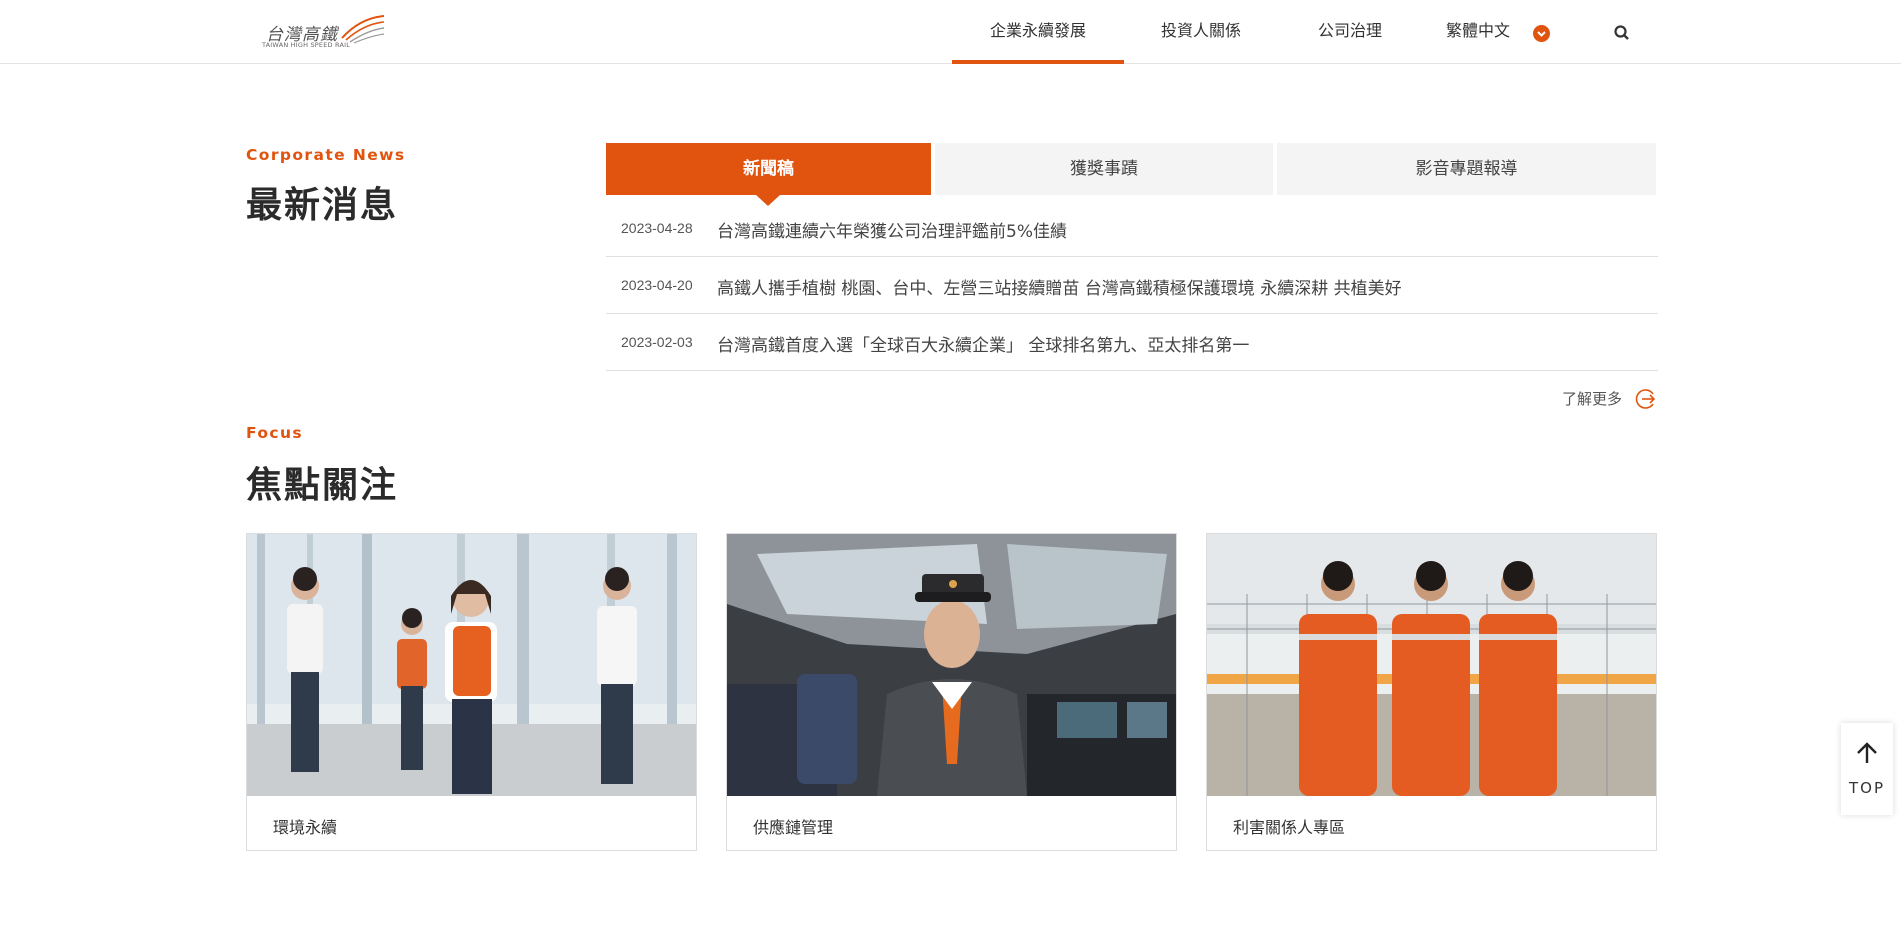 The width and height of the screenshot is (1901, 930). I want to click on card-label: 供應鏈管理, so click(793, 827).